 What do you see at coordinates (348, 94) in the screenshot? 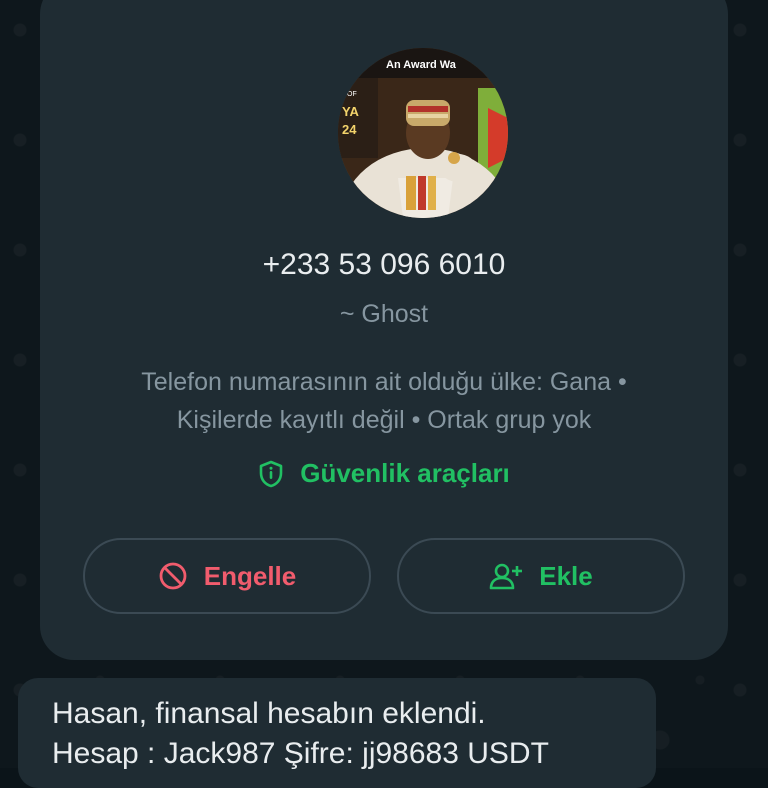
I see `avatar-side-text-1: N OF` at bounding box center [348, 94].